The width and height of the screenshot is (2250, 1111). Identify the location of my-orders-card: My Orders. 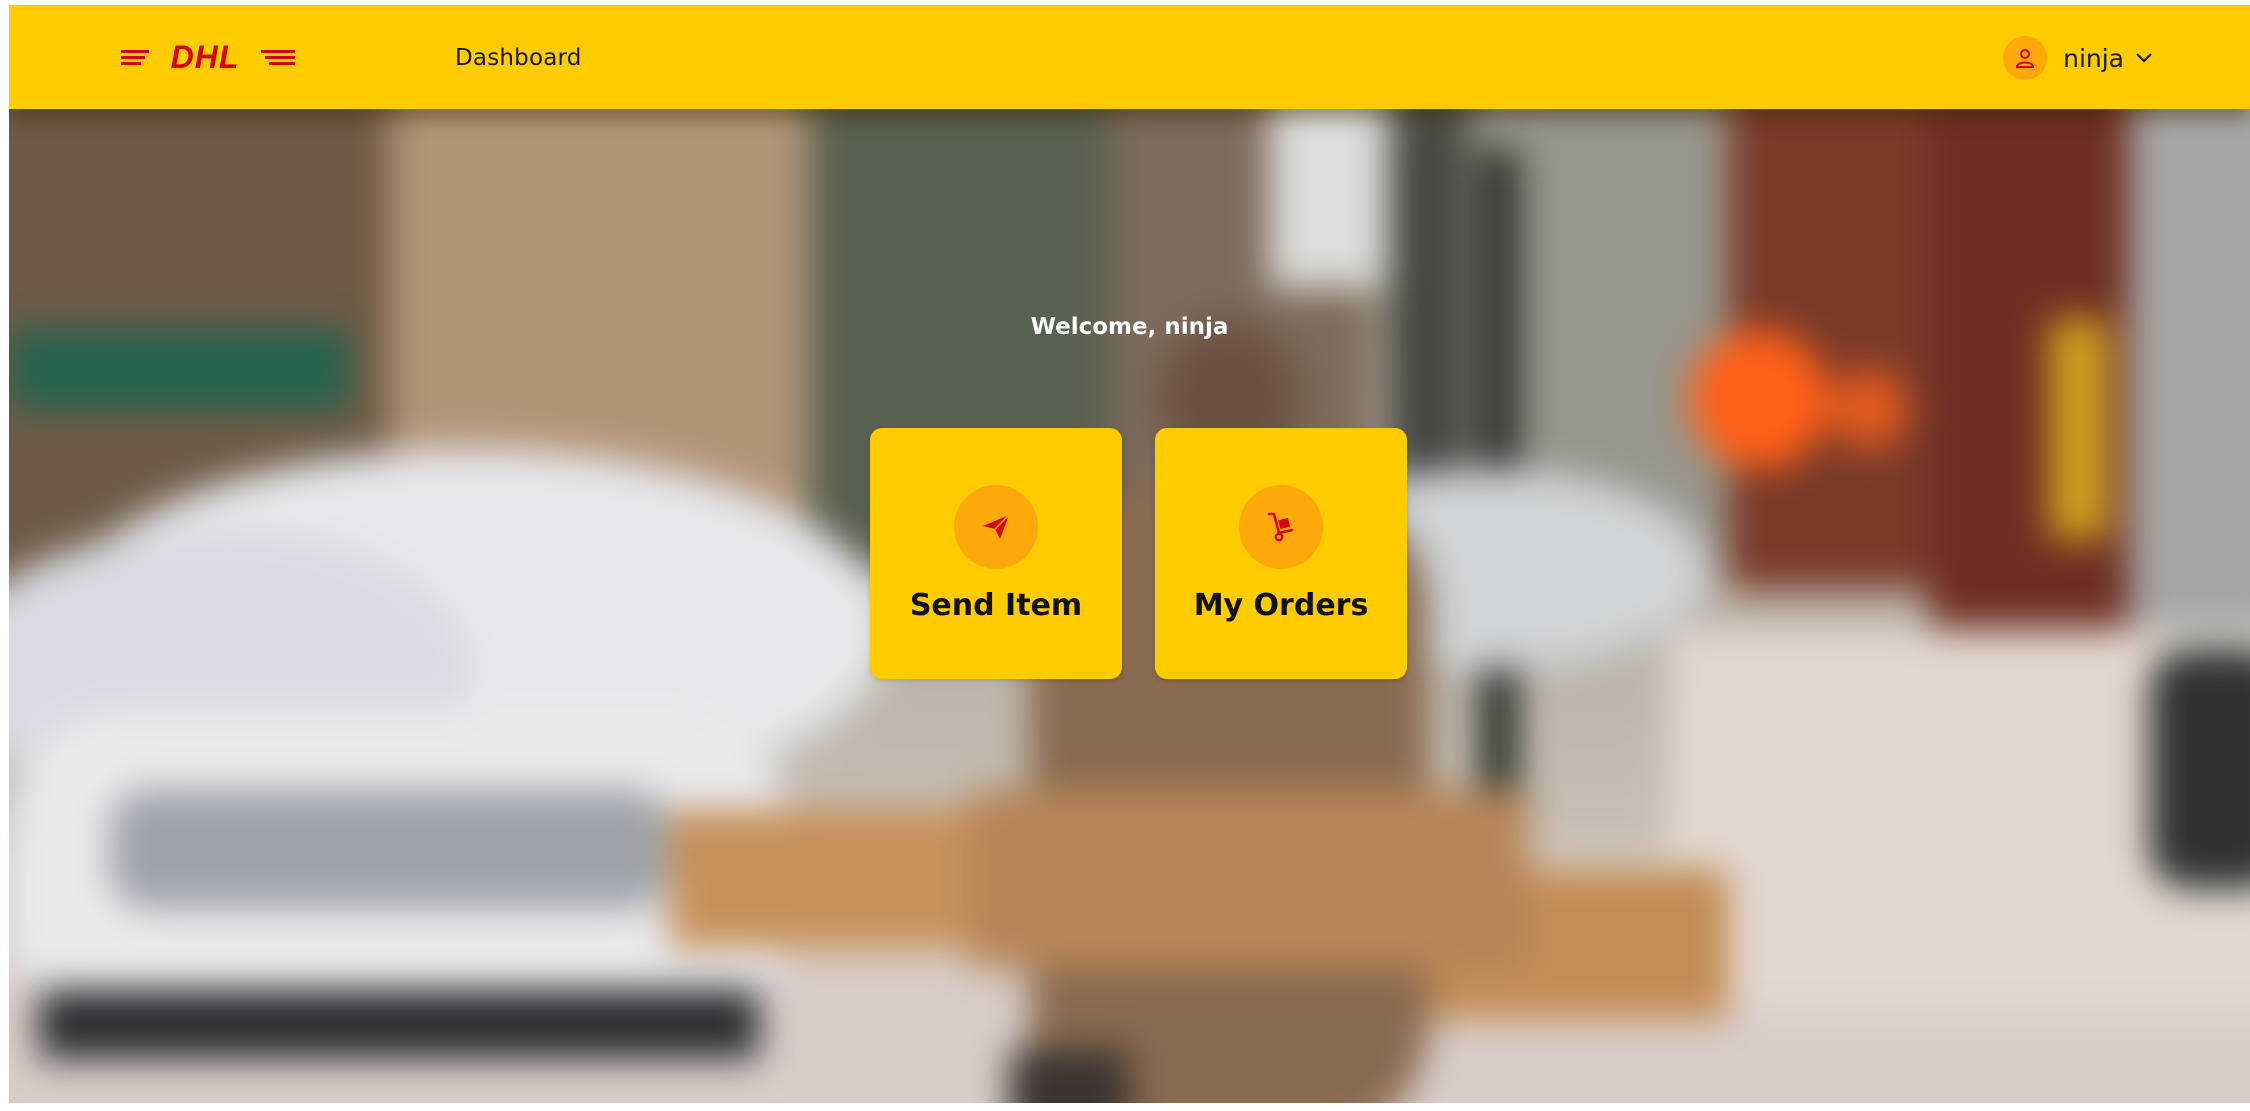
(1281, 553).